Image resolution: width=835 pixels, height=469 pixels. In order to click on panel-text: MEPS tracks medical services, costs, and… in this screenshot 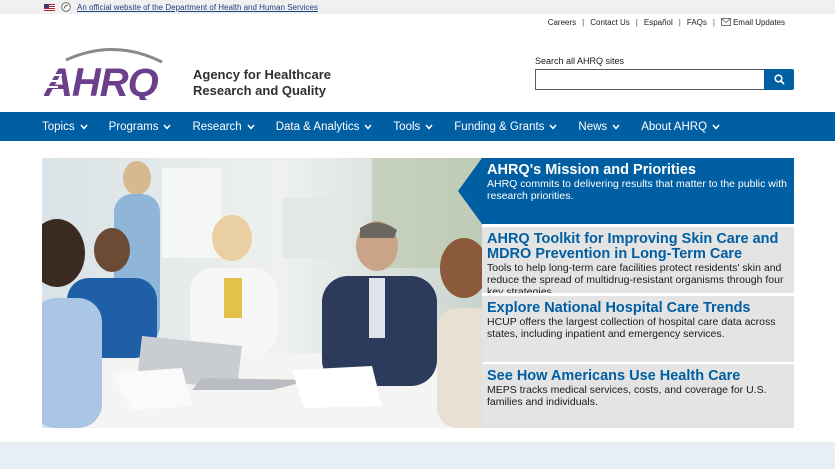, I will do `click(627, 396)`.